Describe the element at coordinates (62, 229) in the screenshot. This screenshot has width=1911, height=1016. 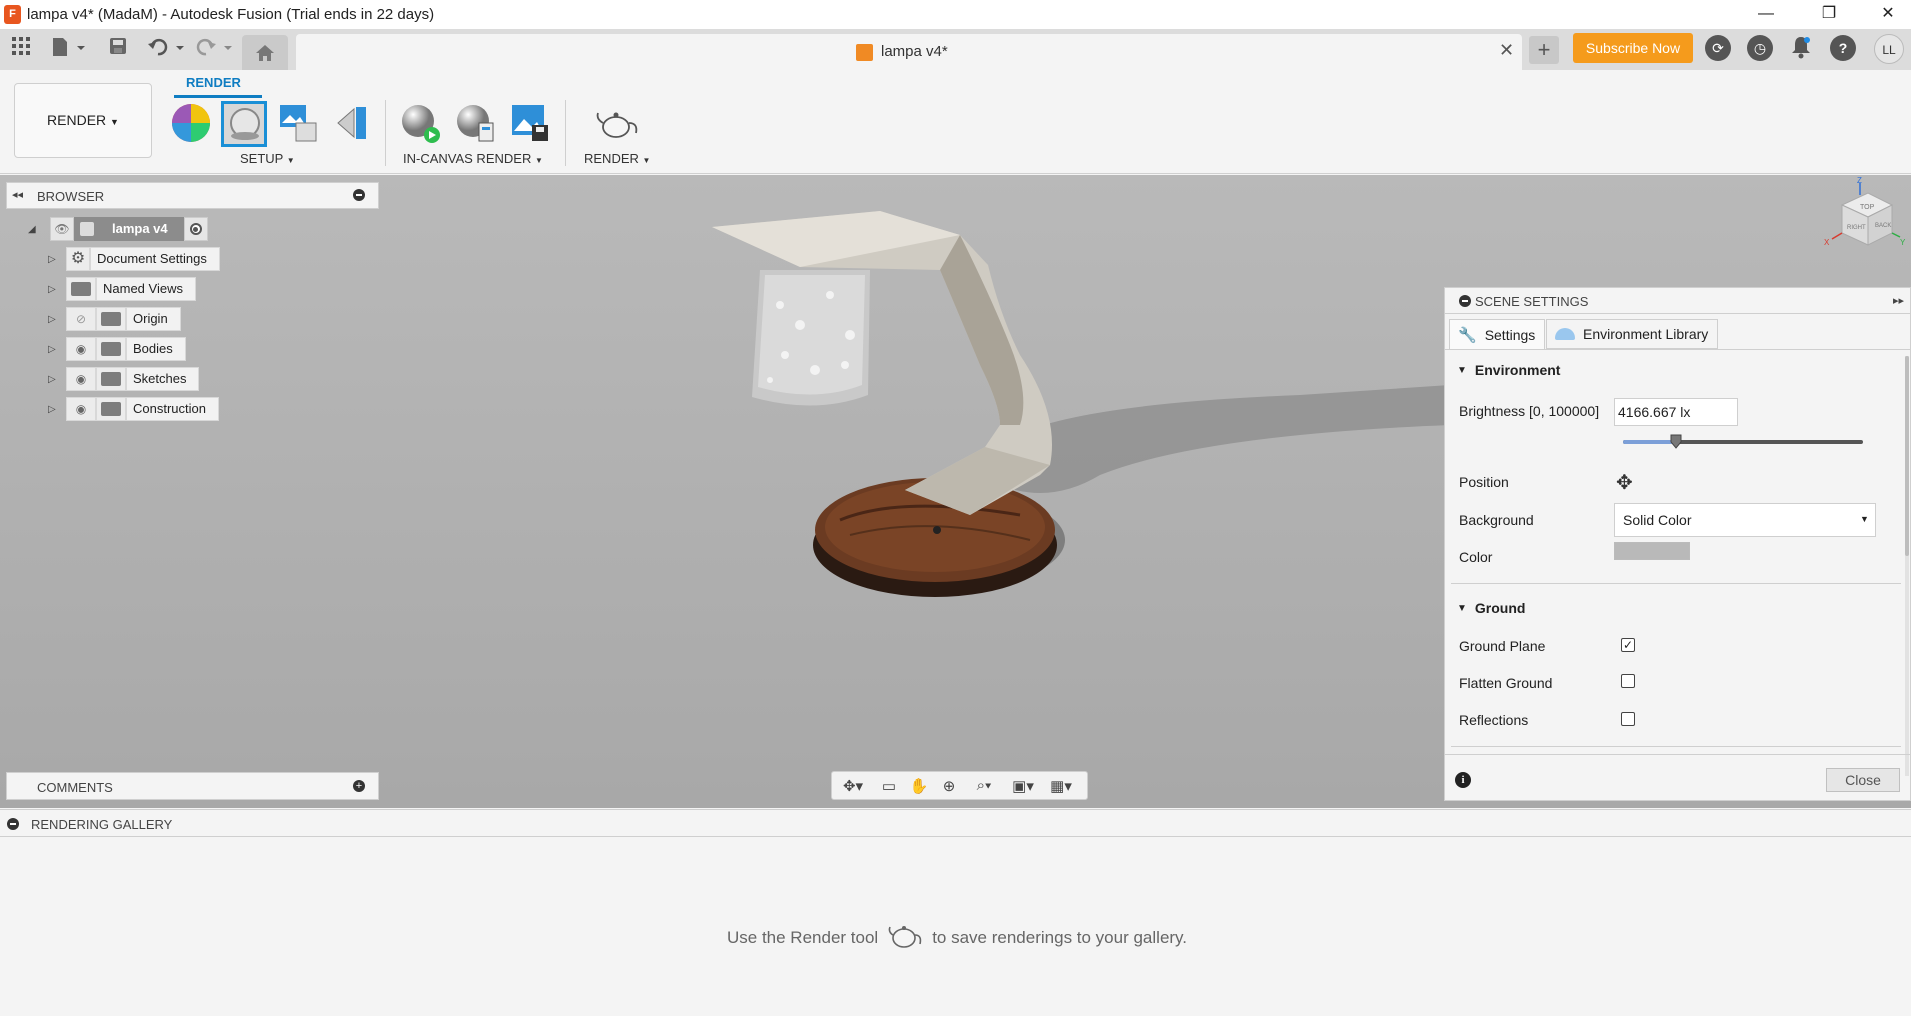
I see `visibility-eye-icon: 👁` at that location.